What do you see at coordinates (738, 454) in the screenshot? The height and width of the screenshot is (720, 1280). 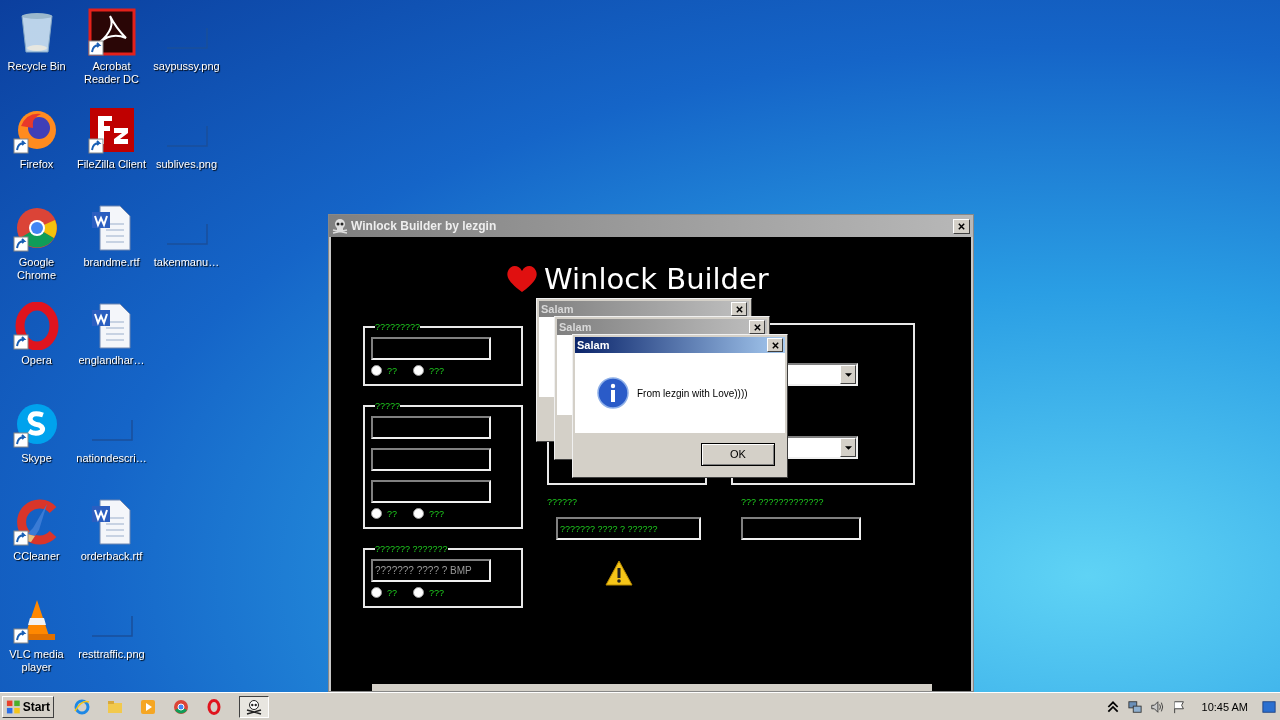 I see `ok-button: OK` at bounding box center [738, 454].